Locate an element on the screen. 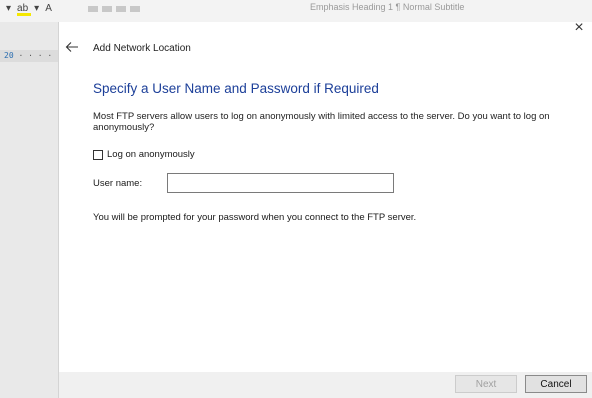 The width and height of the screenshot is (592, 398). styles-gallery: Emphasis Heading 1 ¶ Normal Subtitle is located at coordinates (387, 7).